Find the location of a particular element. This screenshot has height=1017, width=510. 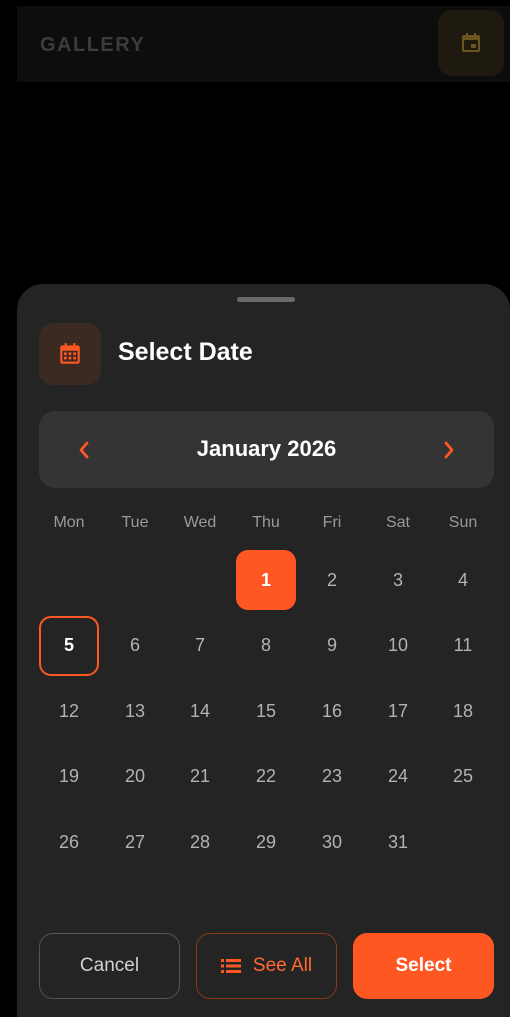

day-cell-22: 22 is located at coordinates (266, 777).